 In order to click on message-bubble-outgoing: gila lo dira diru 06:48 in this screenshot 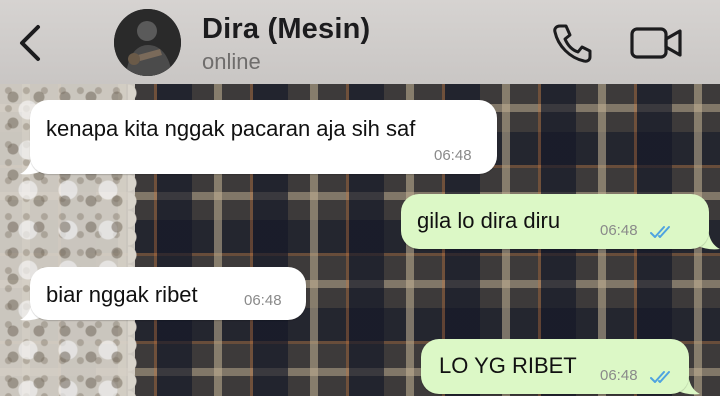, I will do `click(555, 221)`.